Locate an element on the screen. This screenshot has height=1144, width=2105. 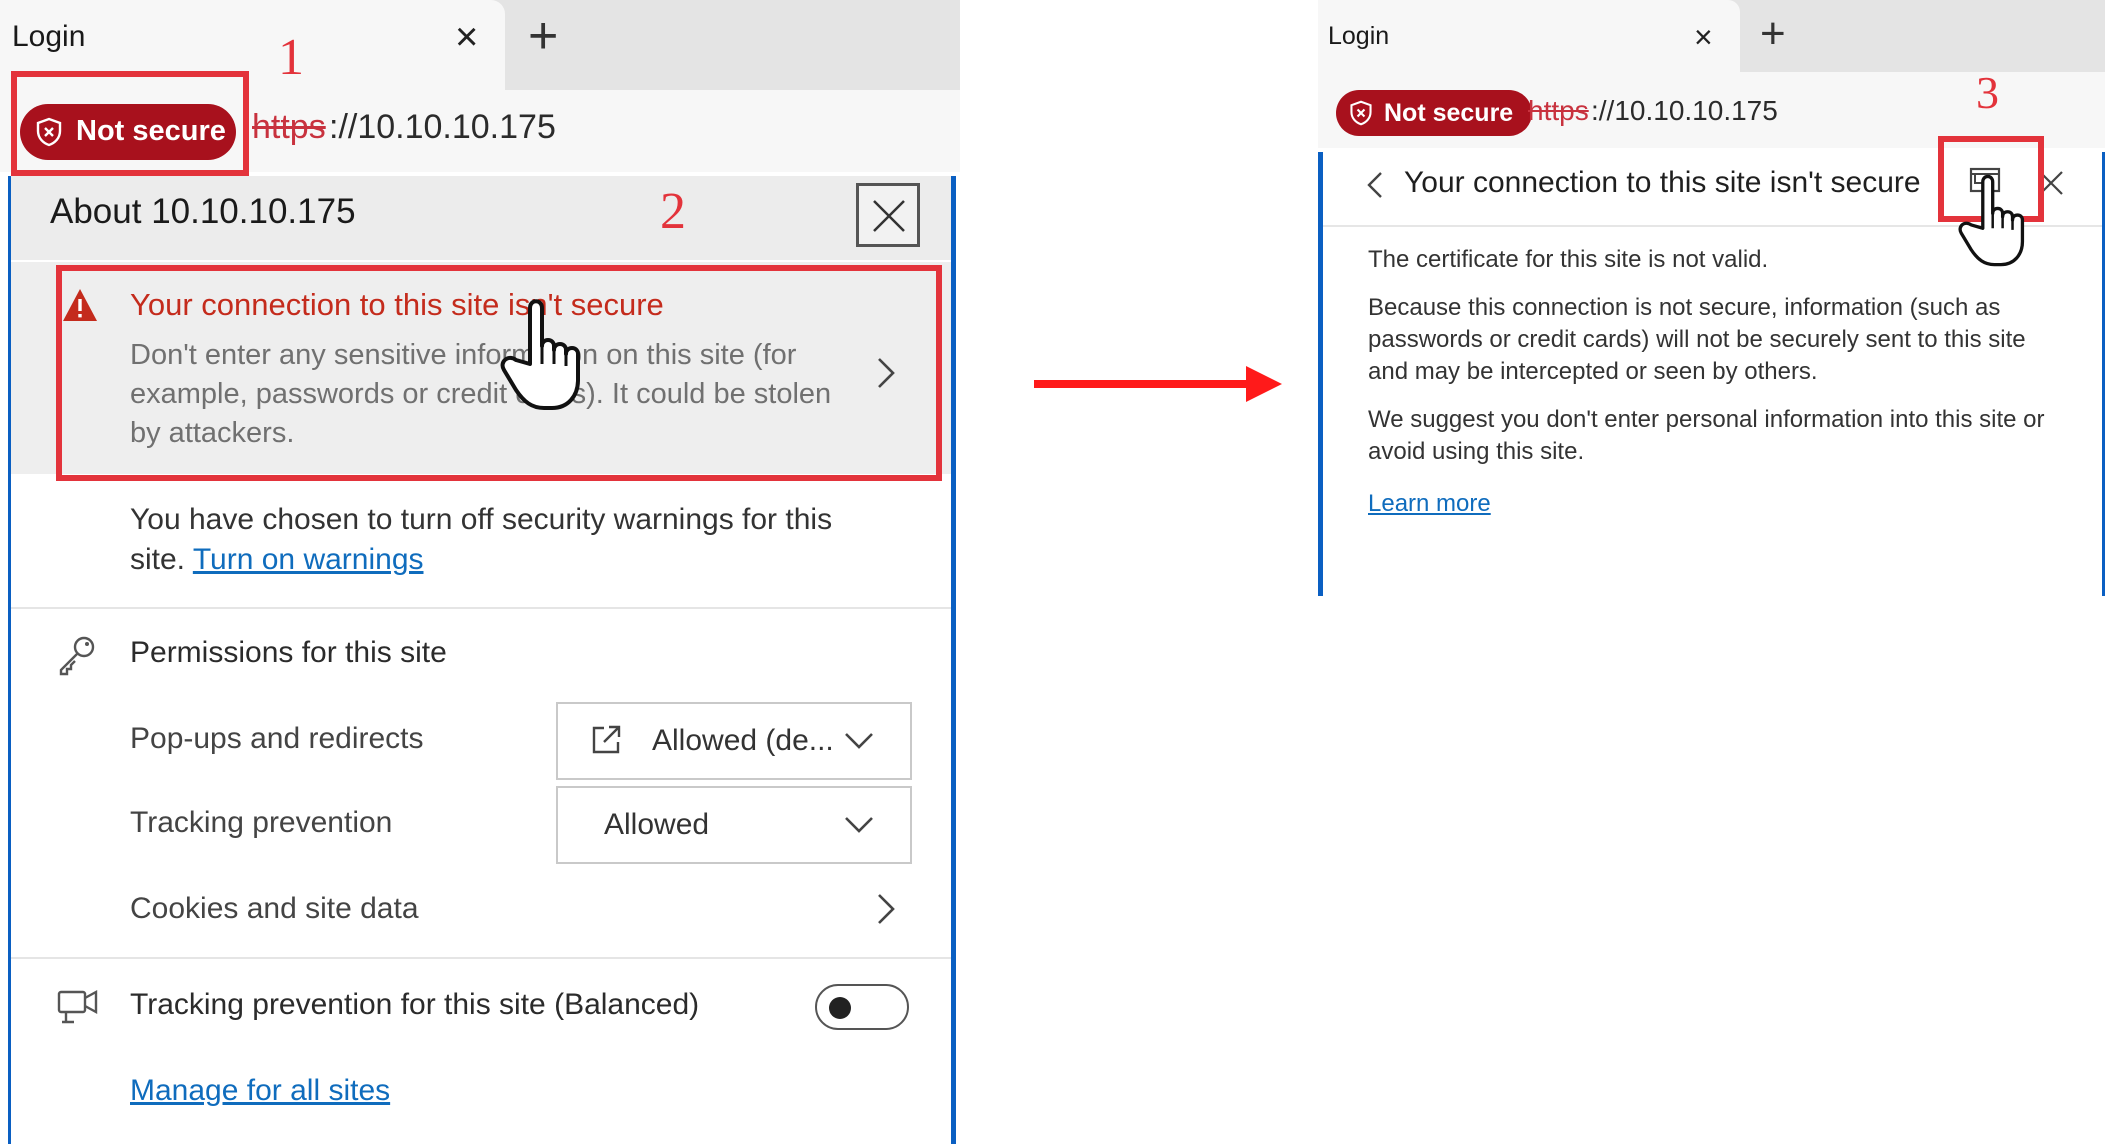
permissions-title: Permissions for this site is located at coordinates (288, 652).